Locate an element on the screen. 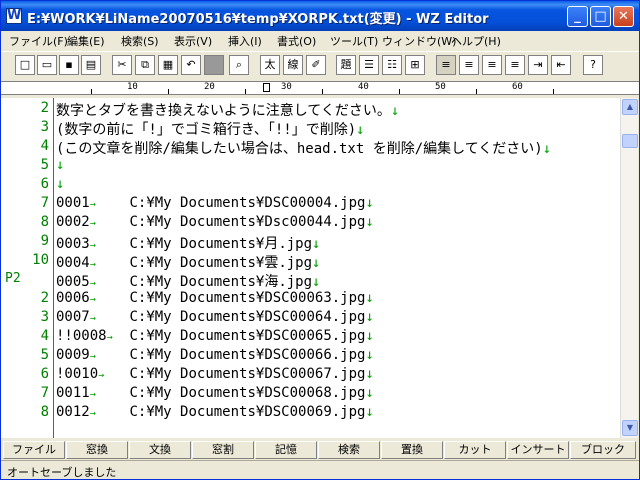 The width and height of the screenshot is (640, 480). text-line: 6 ↓ is located at coordinates (310, 185).